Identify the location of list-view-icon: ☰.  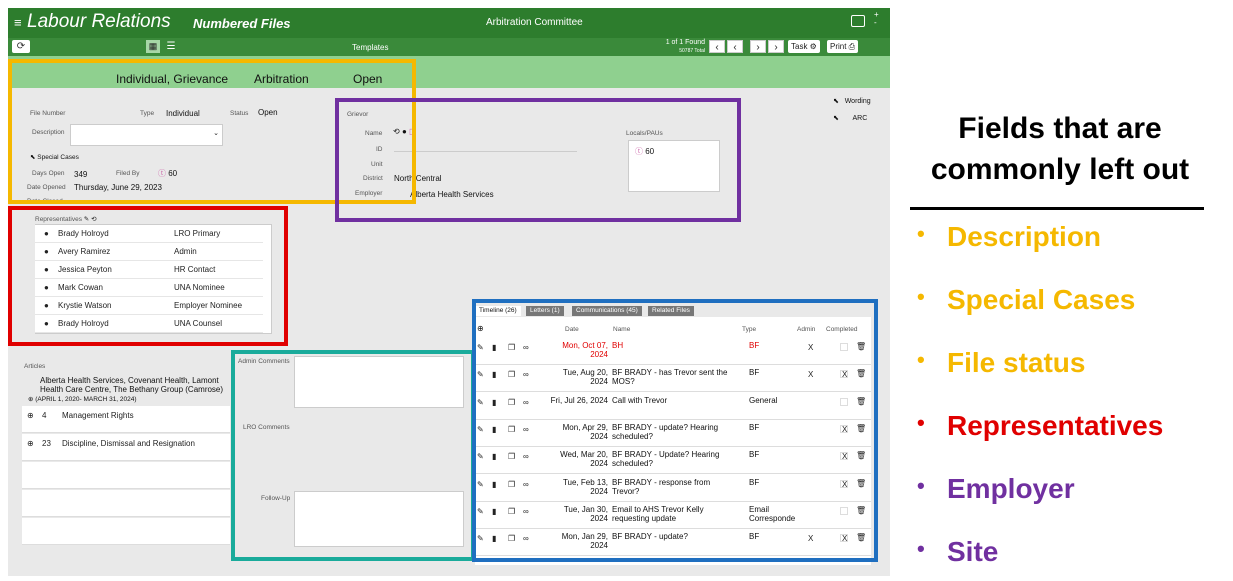
(171, 46).